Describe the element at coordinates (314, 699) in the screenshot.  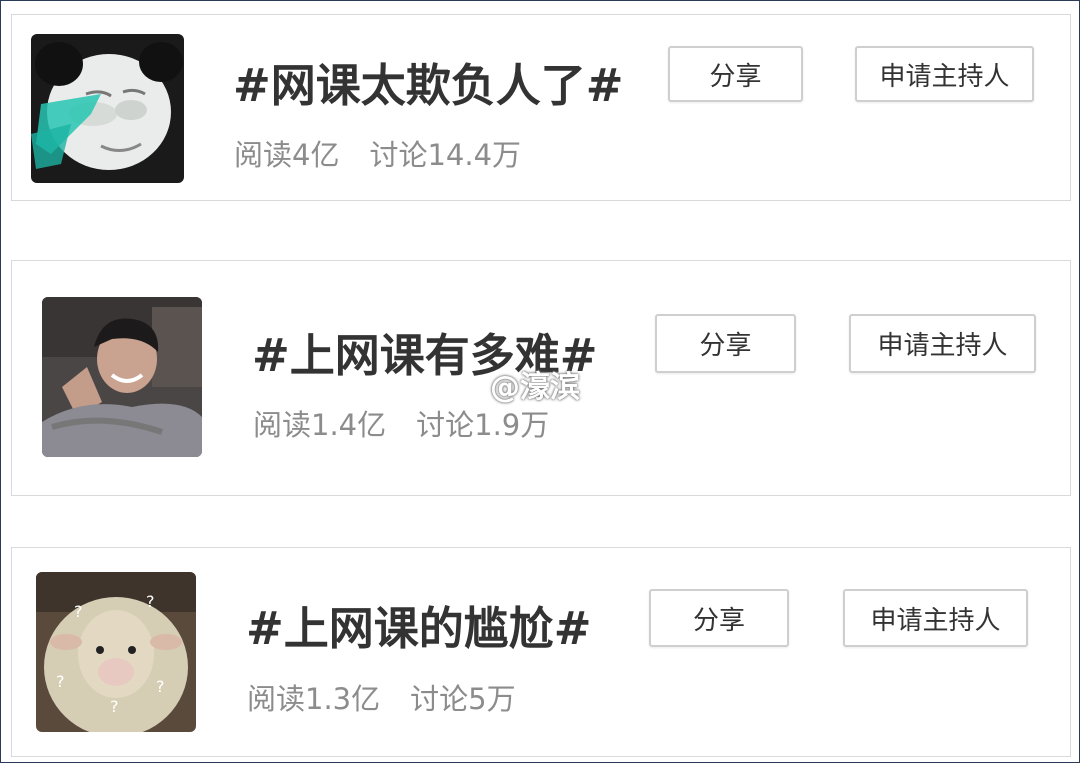
I see `read-count: 阅读1.3亿` at that location.